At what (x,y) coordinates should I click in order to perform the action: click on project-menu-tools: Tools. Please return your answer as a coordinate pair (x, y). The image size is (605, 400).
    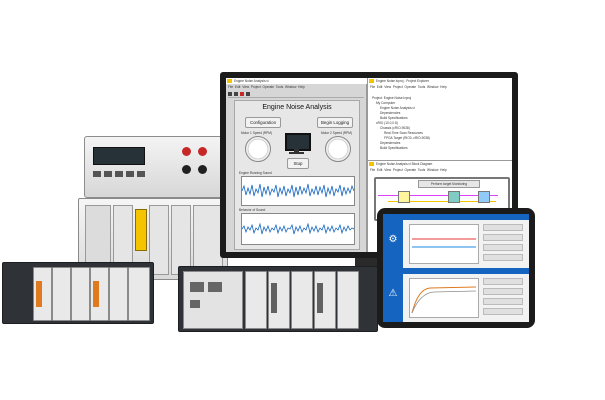
    Looking at the image, I should click on (421, 87).